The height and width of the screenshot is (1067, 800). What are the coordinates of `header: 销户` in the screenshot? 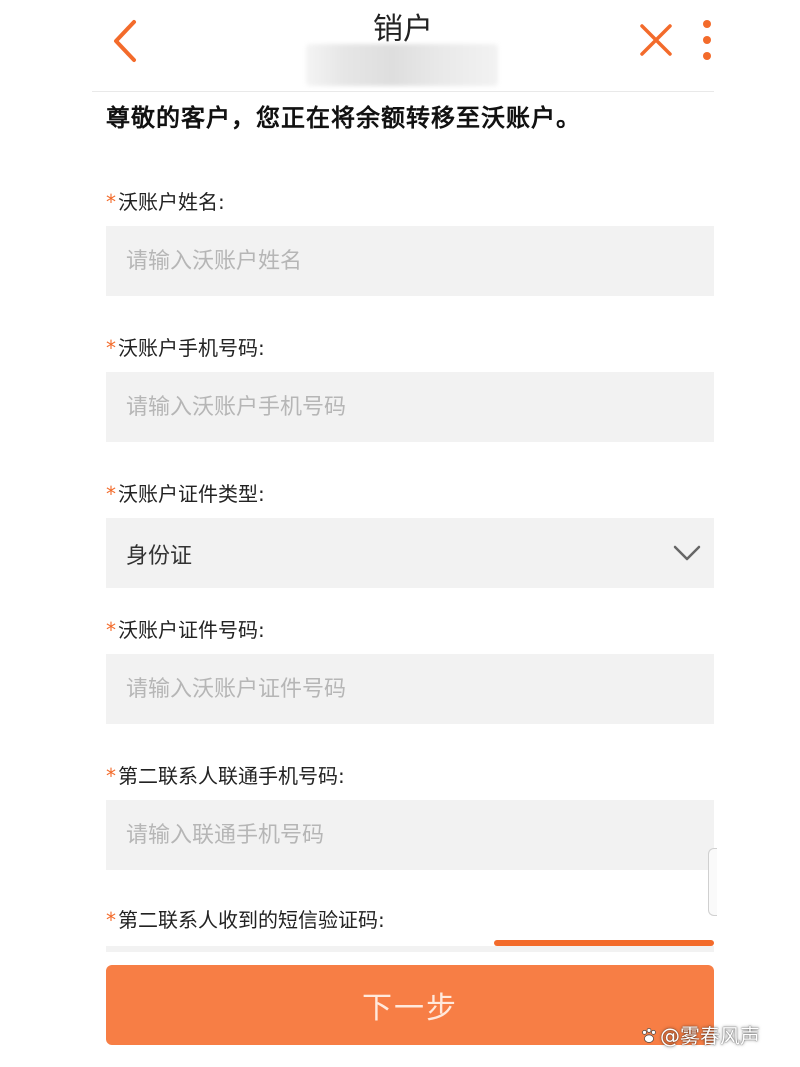 It's located at (403, 46).